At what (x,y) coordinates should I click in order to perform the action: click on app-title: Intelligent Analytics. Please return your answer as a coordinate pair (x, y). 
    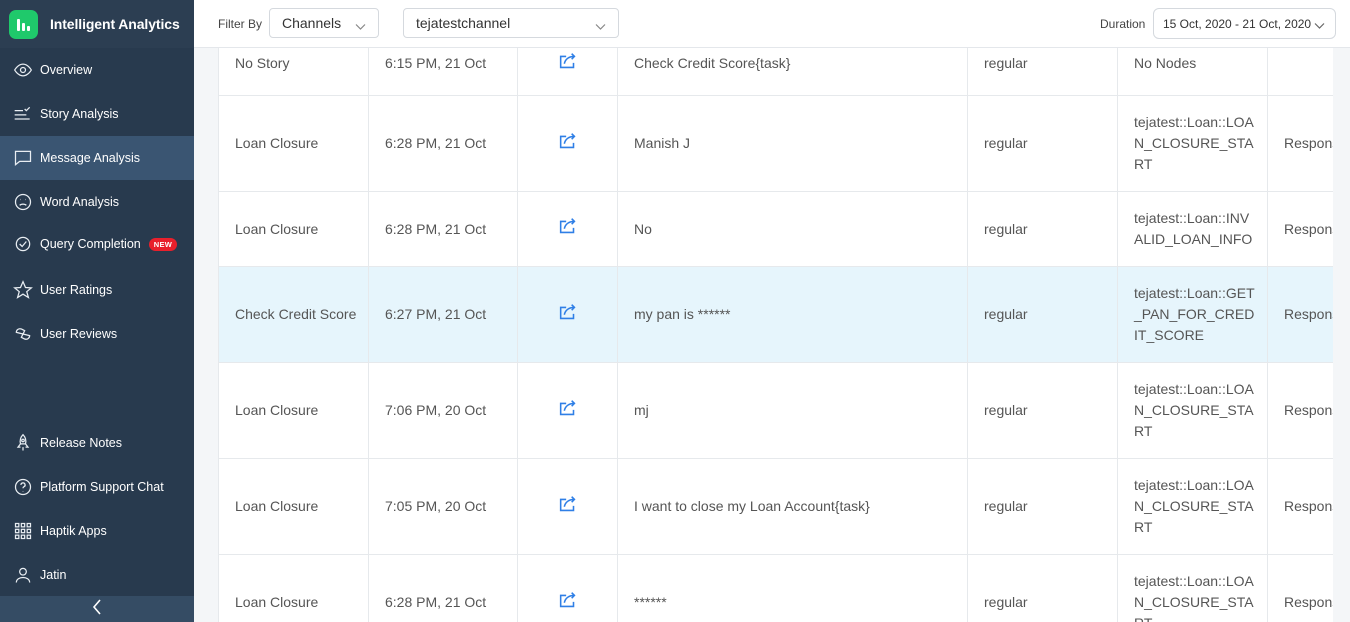
    Looking at the image, I should click on (115, 24).